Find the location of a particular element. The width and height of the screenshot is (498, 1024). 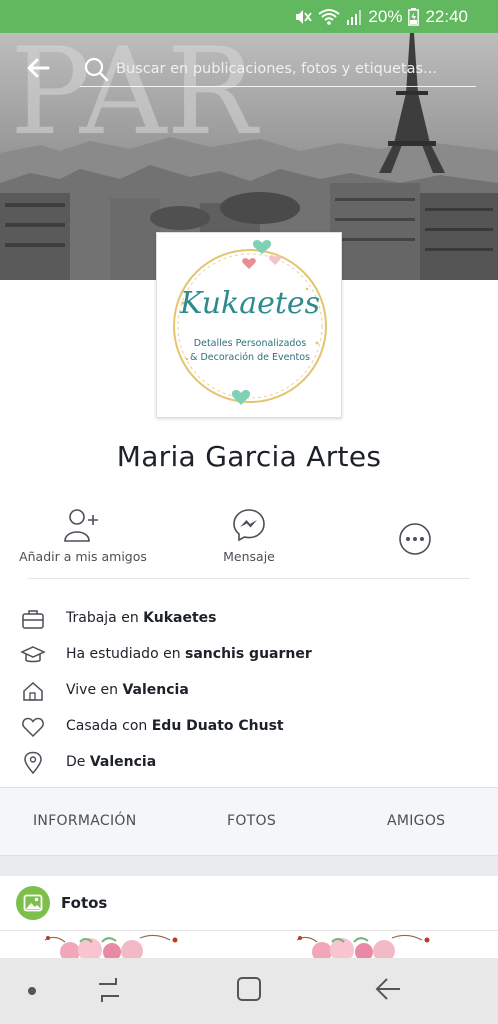

add-friend-button: Añadir a mis amigos is located at coordinates (83, 534).